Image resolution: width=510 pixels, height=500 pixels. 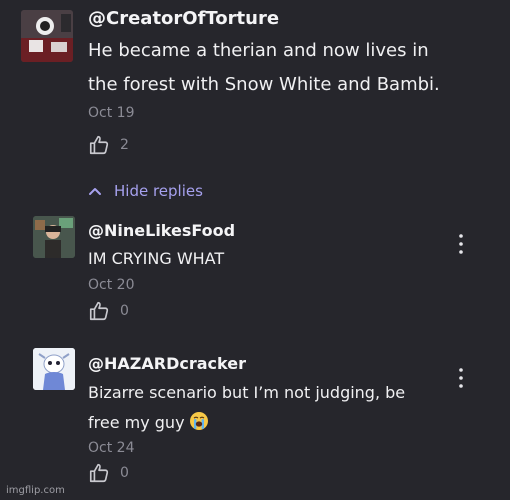 What do you see at coordinates (35, 490) in the screenshot?
I see `watermark: imgflip.com` at bounding box center [35, 490].